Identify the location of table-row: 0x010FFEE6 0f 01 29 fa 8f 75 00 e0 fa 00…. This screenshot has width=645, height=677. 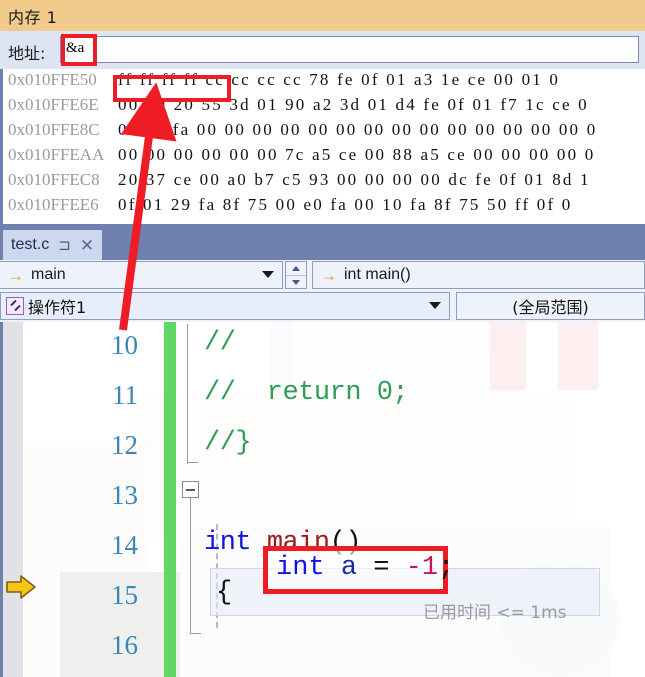
(324, 206).